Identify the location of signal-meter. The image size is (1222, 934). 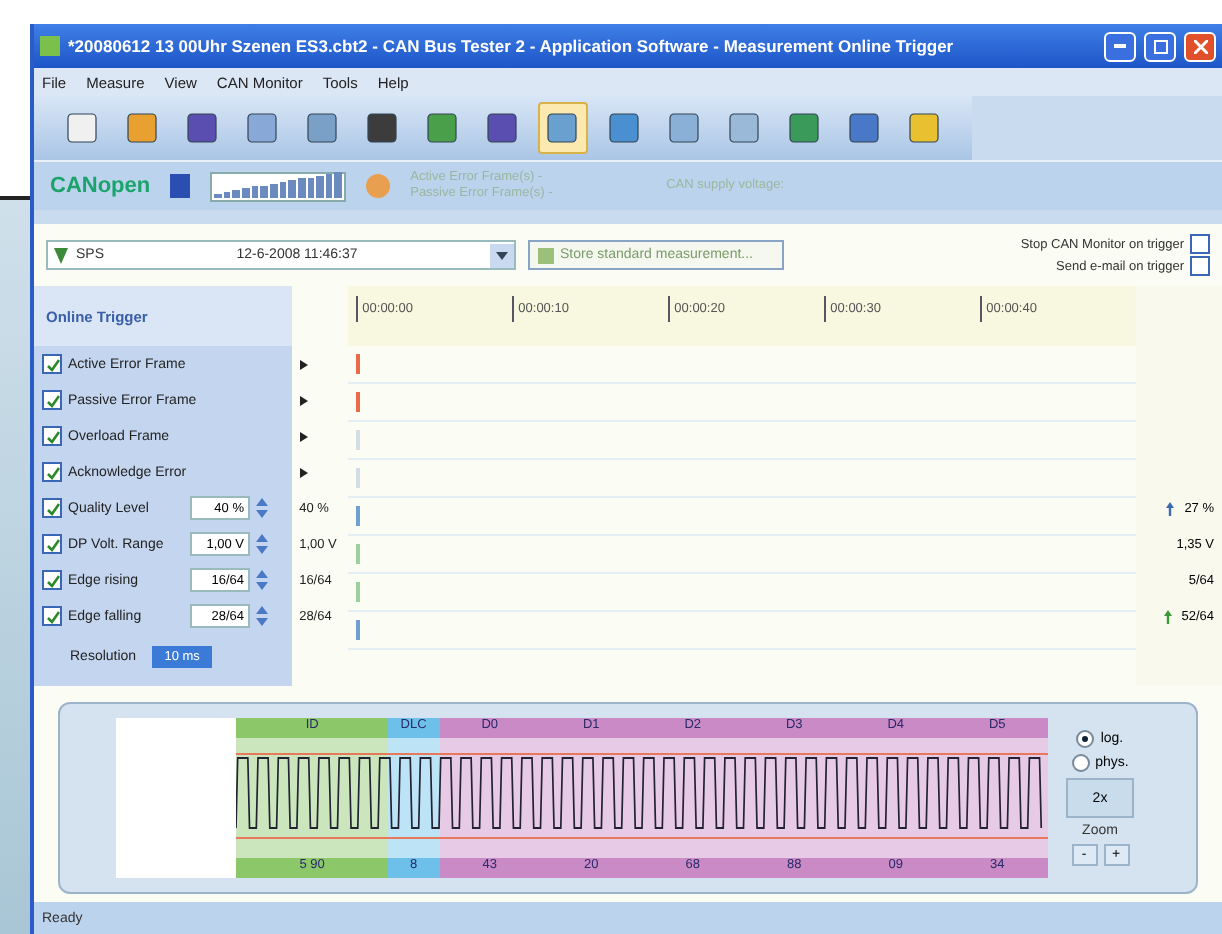
(278, 186).